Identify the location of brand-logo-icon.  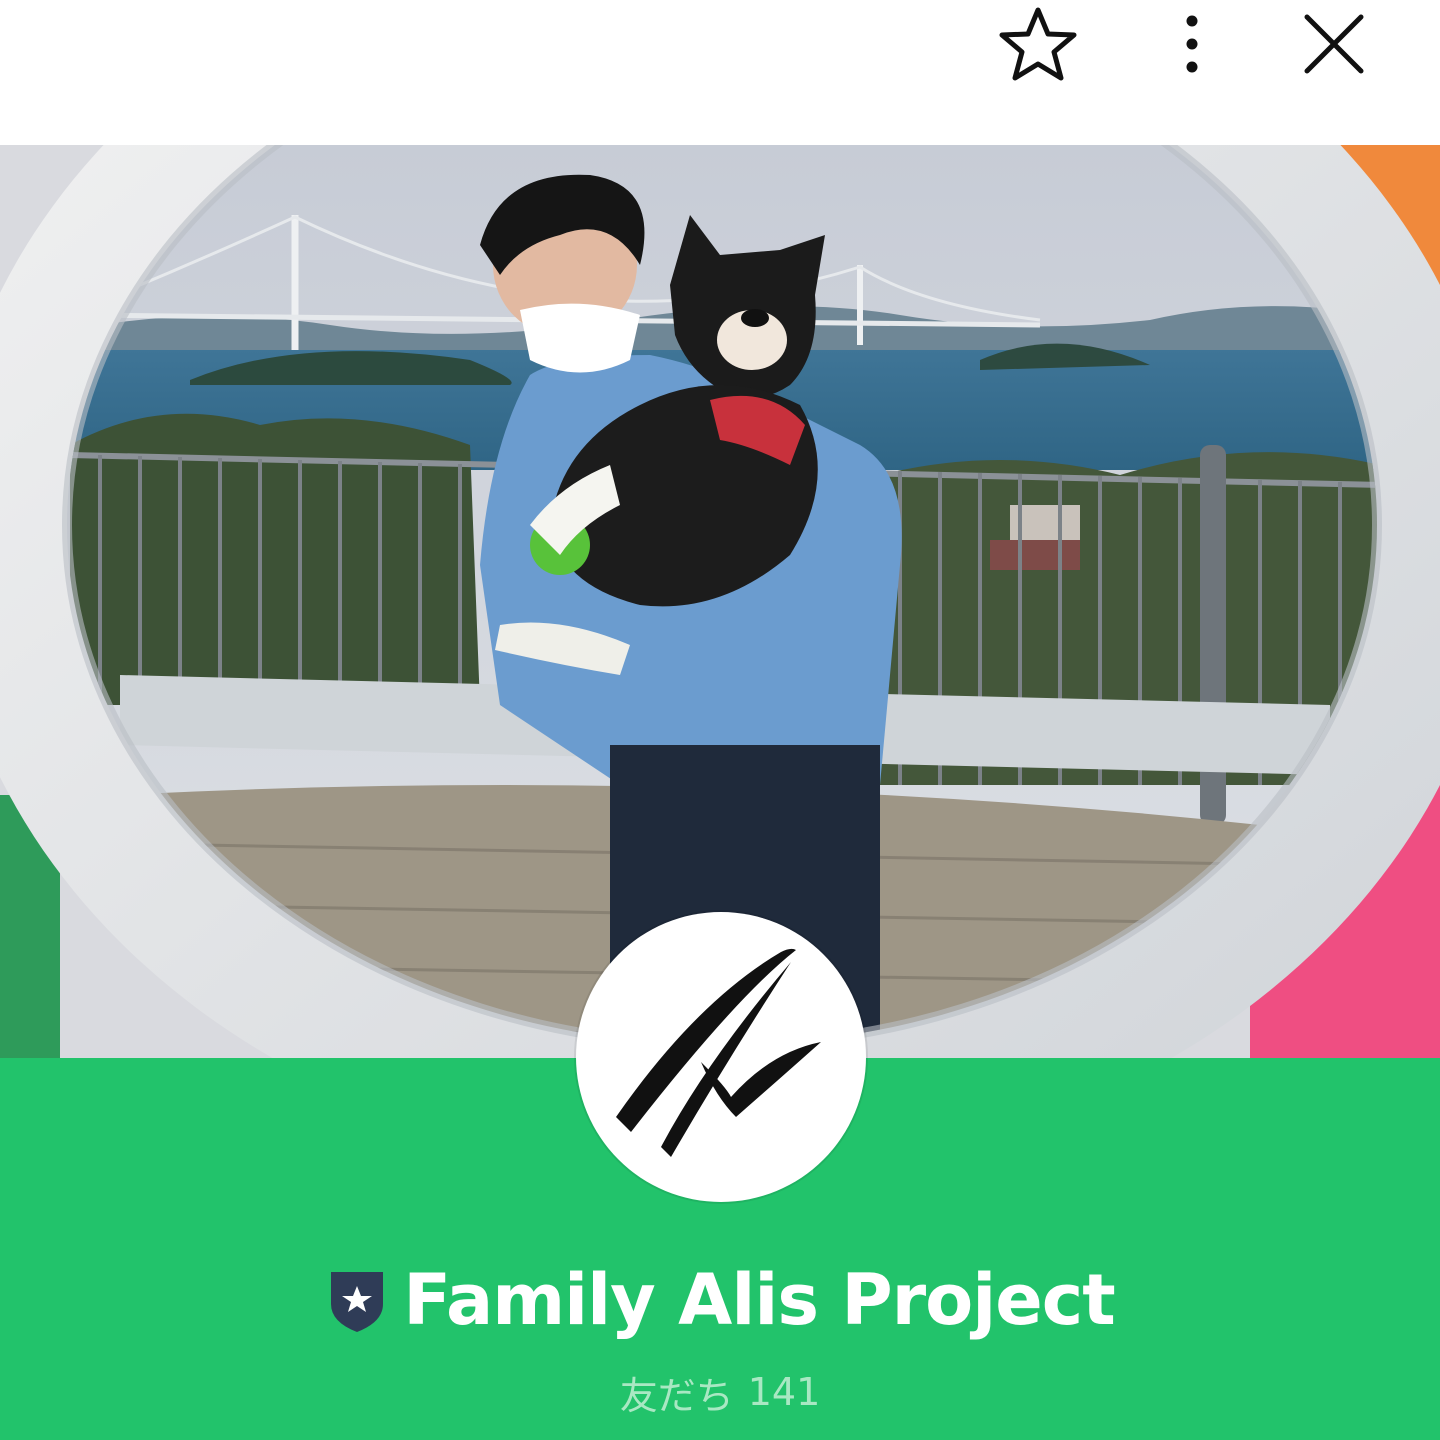
(718, 1052).